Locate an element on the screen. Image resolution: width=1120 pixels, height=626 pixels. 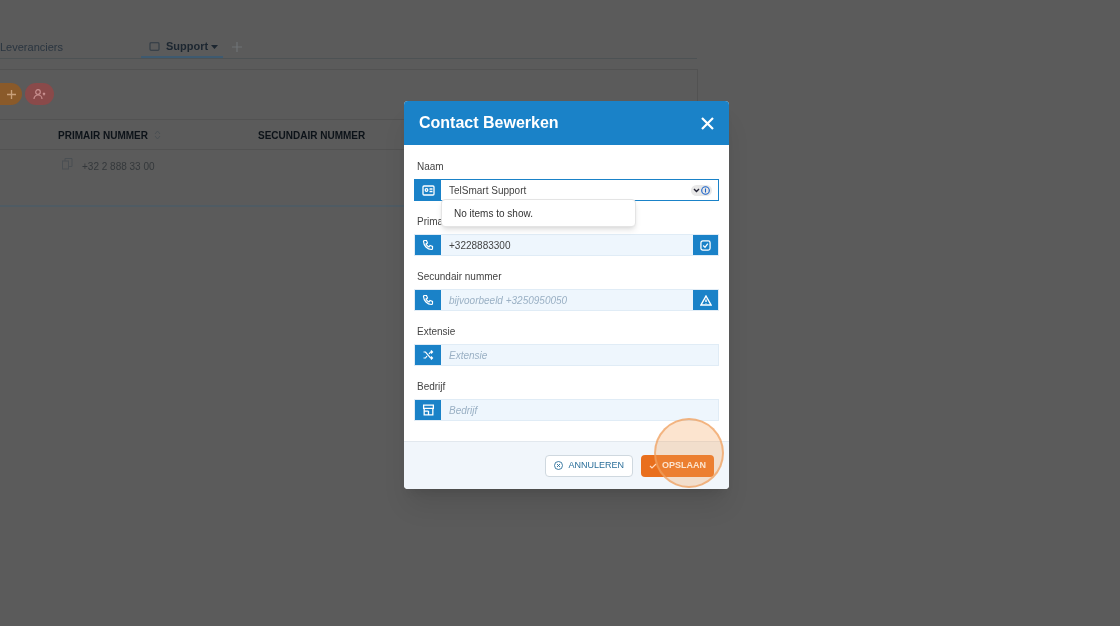
store-icon is located at coordinates (428, 410).